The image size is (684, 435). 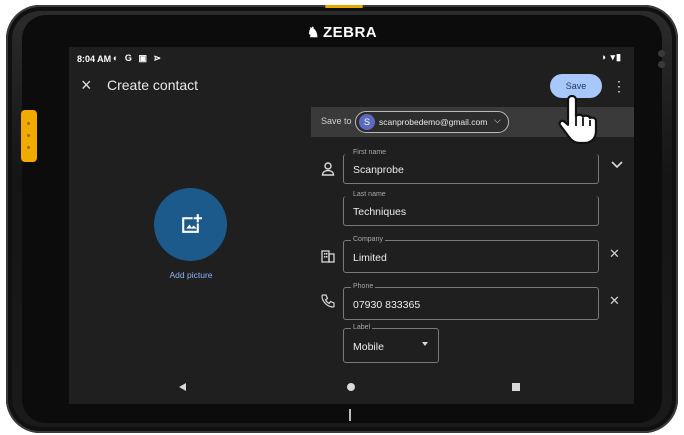 What do you see at coordinates (336, 121) in the screenshot?
I see `save-to-label: Save to` at bounding box center [336, 121].